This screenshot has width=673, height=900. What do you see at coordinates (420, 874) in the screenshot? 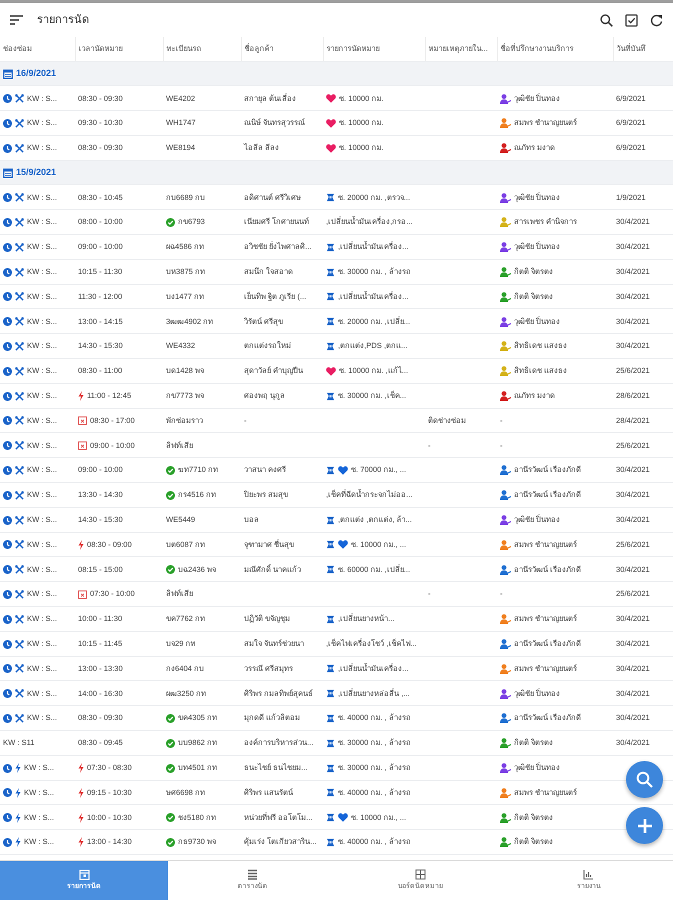
I see `grid-icon` at bounding box center [420, 874].